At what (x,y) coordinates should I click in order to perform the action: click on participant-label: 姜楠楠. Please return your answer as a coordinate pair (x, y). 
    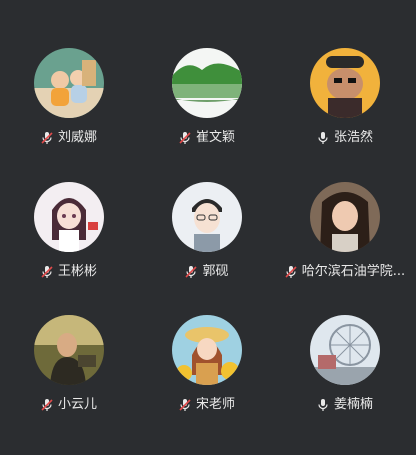
    Looking at the image, I should click on (345, 405).